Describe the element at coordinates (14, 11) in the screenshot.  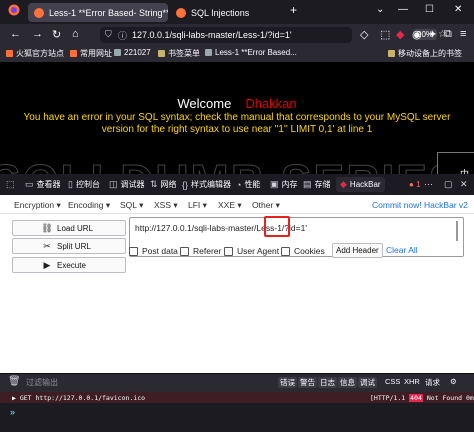
I see `firefox-logo-icon` at that location.